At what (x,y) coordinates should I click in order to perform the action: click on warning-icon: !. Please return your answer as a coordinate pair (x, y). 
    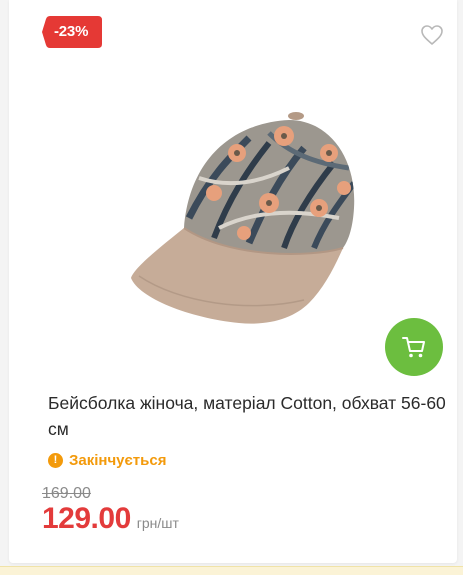
    Looking at the image, I should click on (55, 460).